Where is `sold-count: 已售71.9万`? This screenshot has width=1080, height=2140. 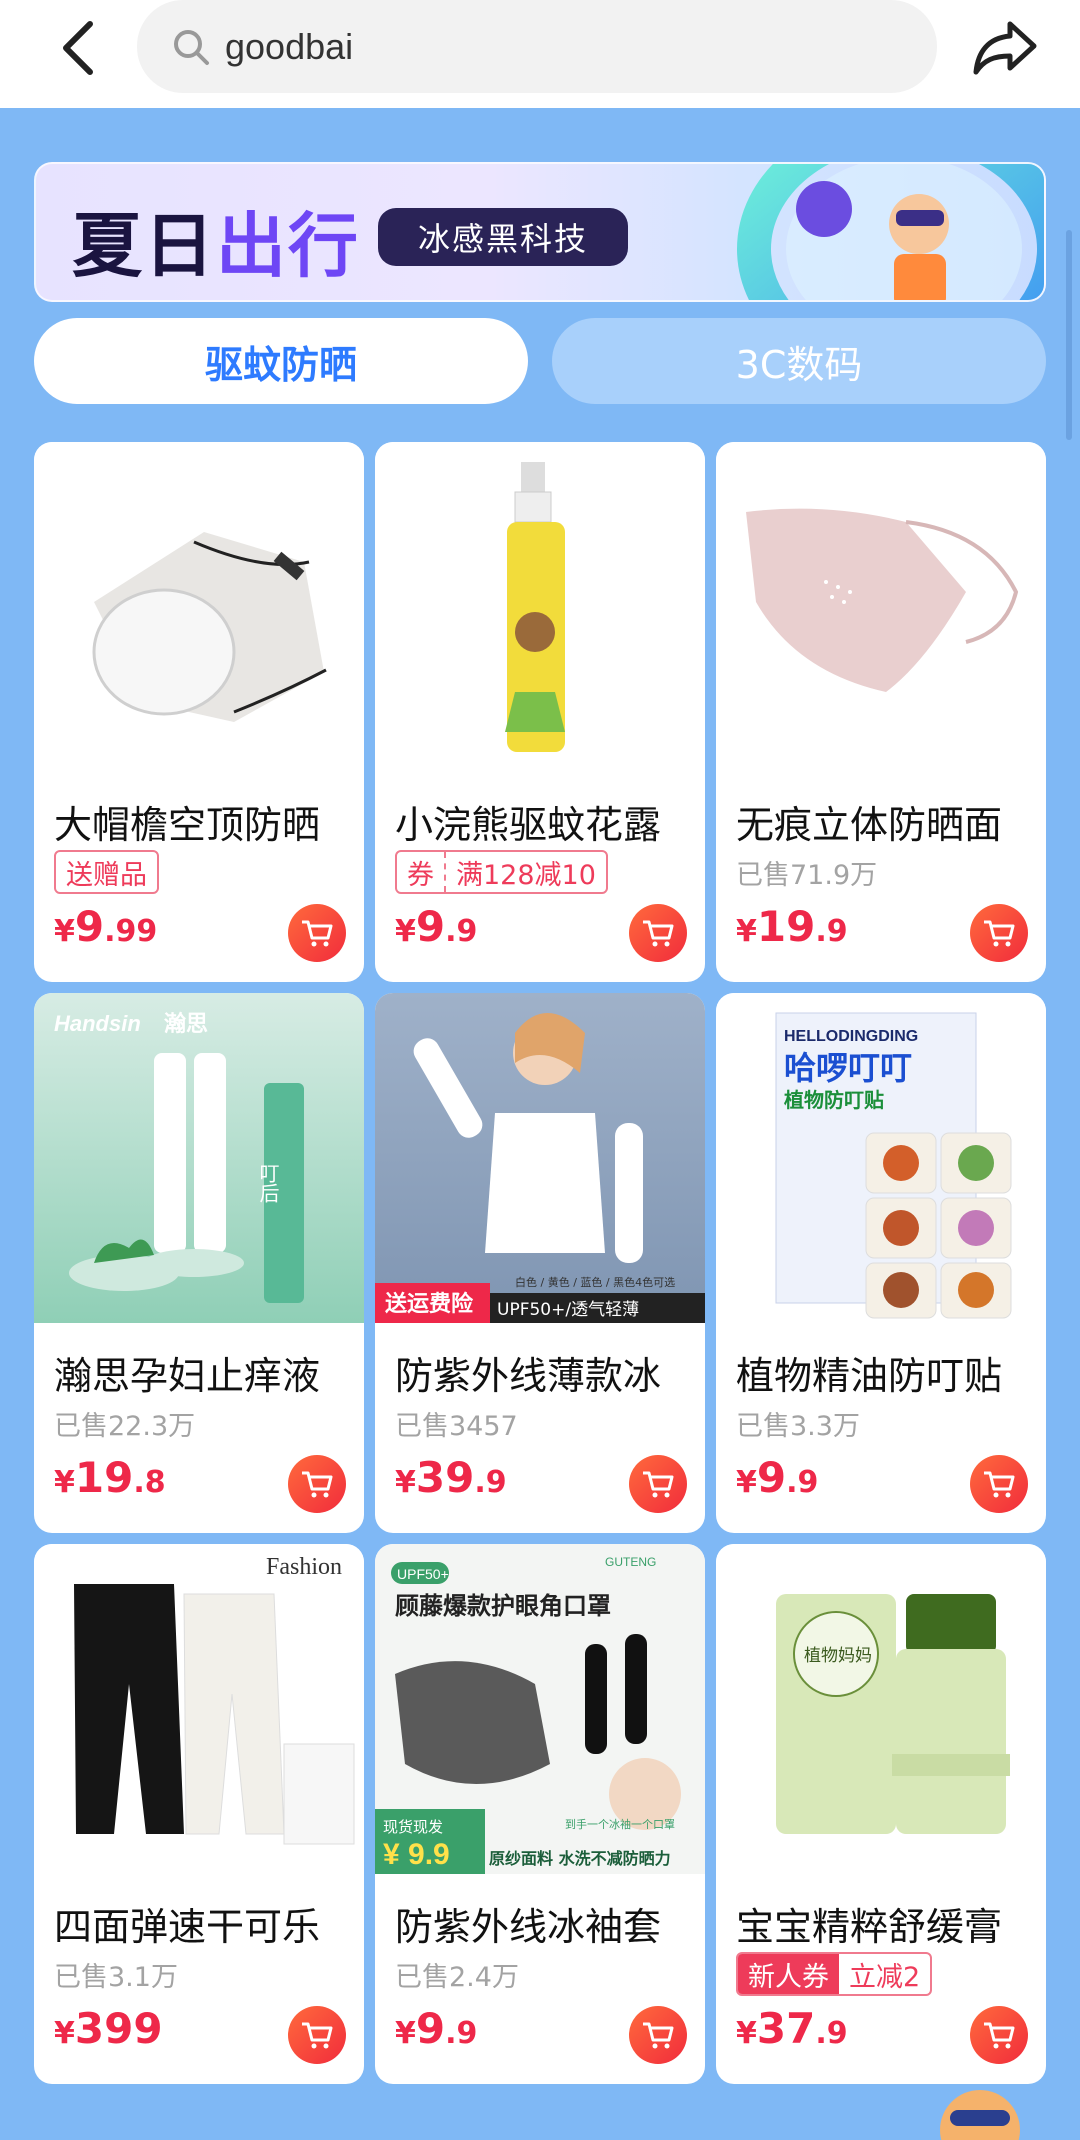 sold-count: 已售71.9万 is located at coordinates (807, 875).